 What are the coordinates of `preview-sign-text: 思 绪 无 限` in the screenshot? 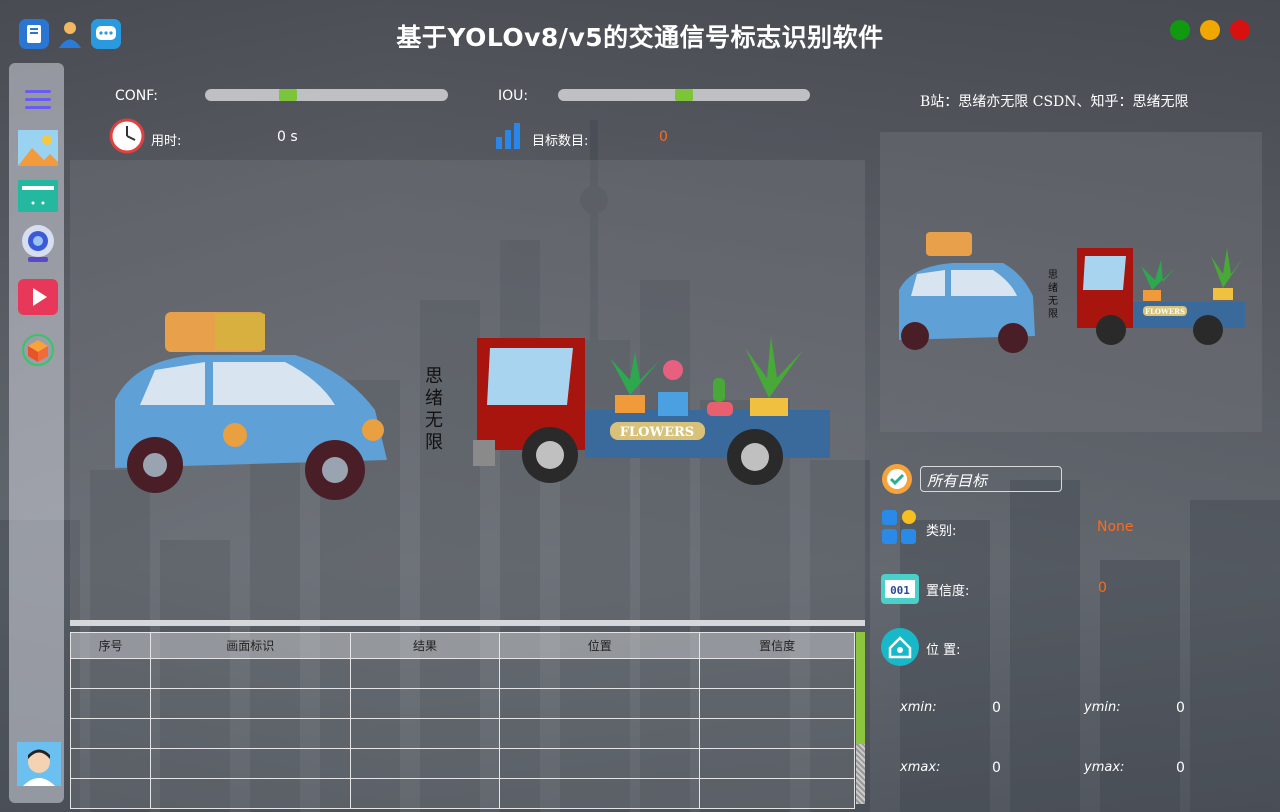 It's located at (1053, 294).